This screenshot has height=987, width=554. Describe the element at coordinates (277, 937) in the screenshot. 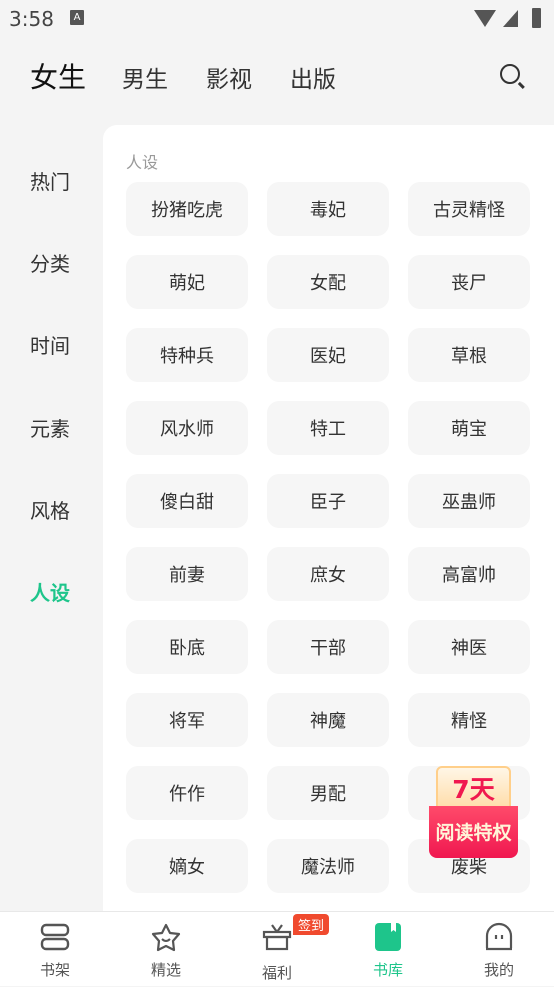

I see `gift-icon` at that location.